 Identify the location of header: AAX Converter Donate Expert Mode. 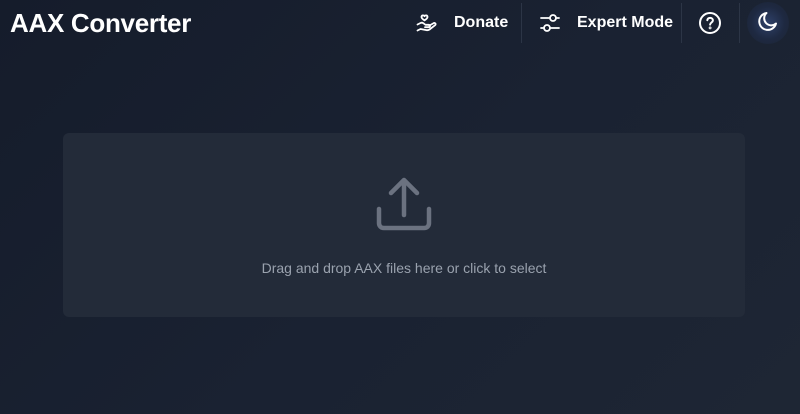
(400, 23).